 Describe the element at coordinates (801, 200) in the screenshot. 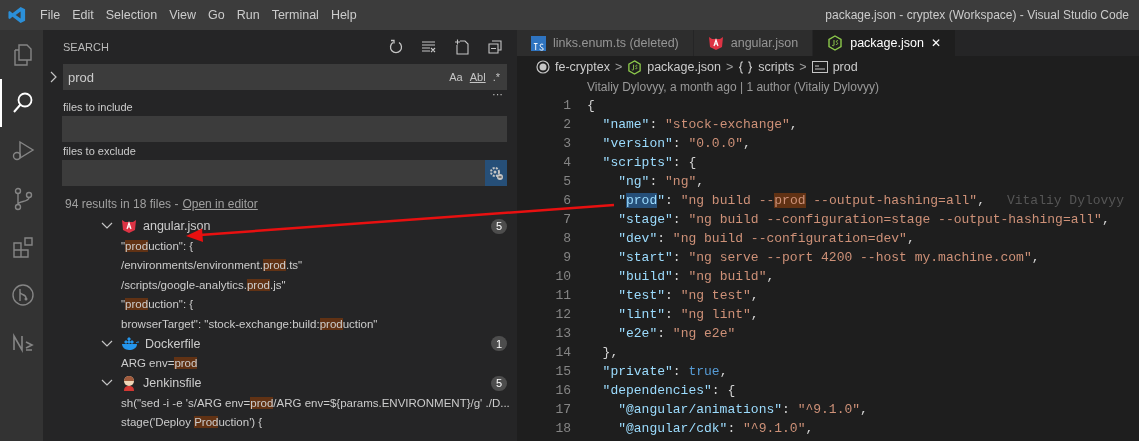

I see `code-line: "prod": "ng build --prod --output-hashing=all",` at that location.